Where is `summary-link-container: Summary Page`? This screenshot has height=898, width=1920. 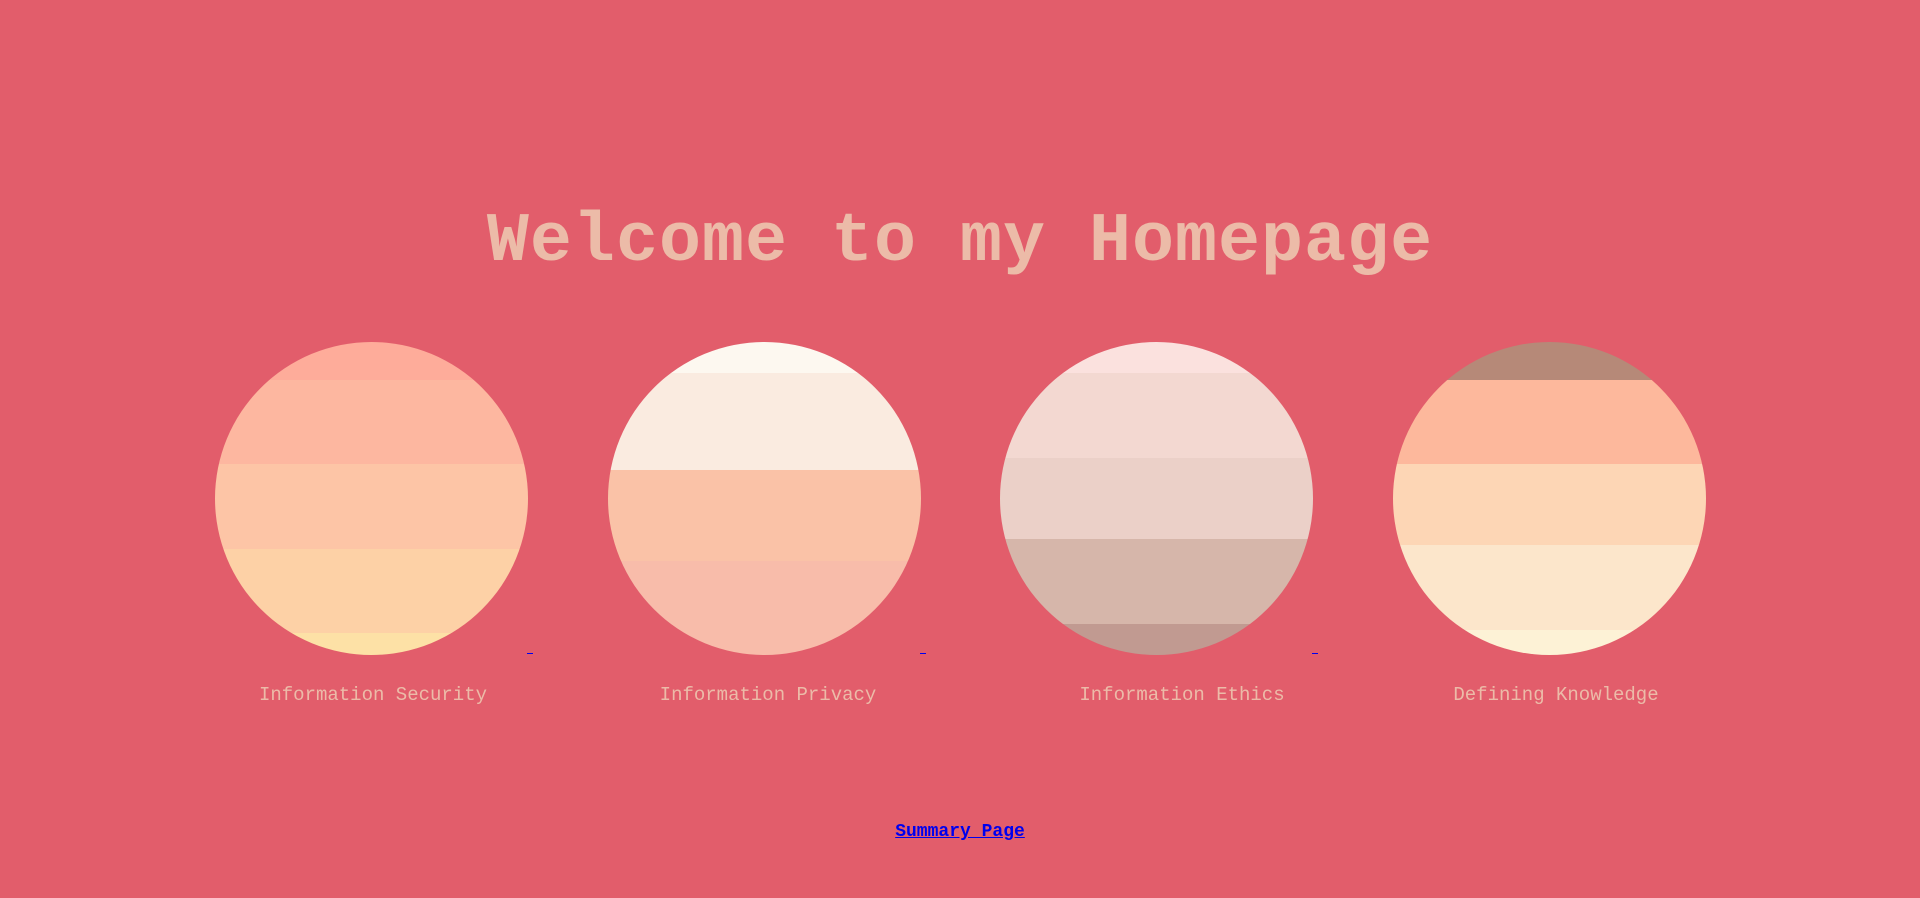
summary-link-container: Summary Page is located at coordinates (960, 832).